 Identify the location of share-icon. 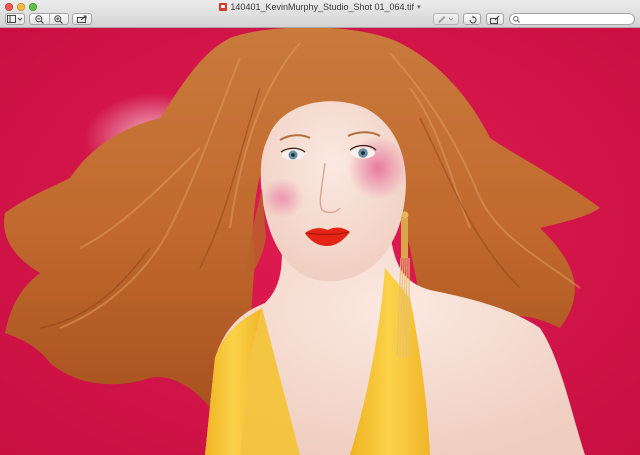
(81, 19).